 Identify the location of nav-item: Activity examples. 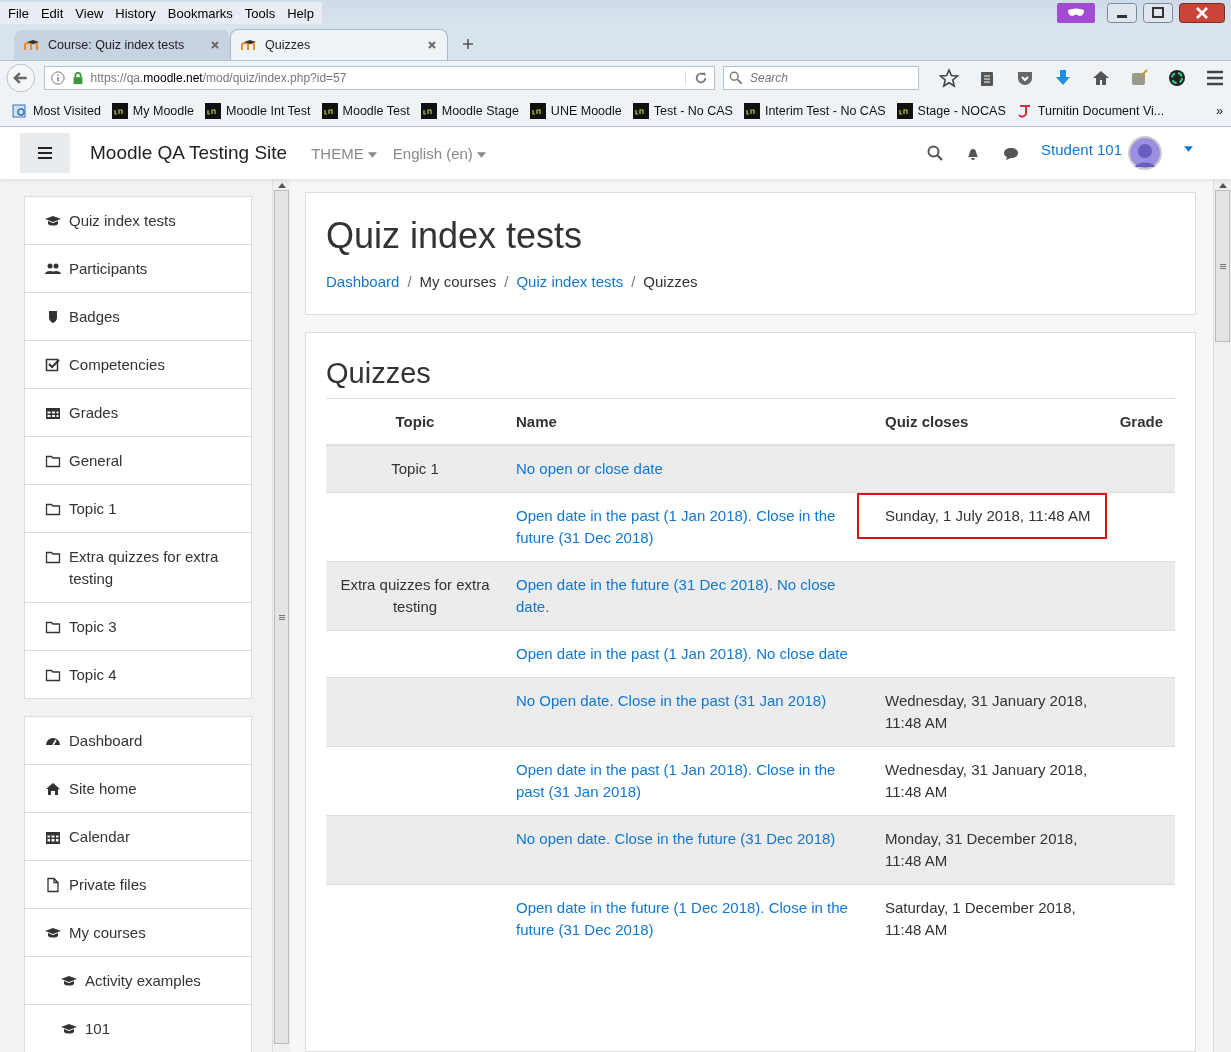
(138, 980).